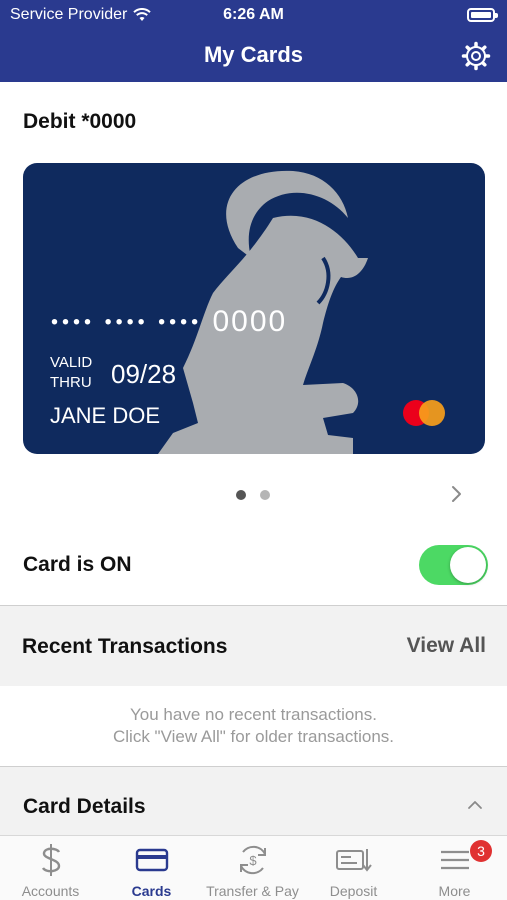 This screenshot has width=507, height=900. I want to click on tab-label: Transfer & Pay, so click(252, 891).